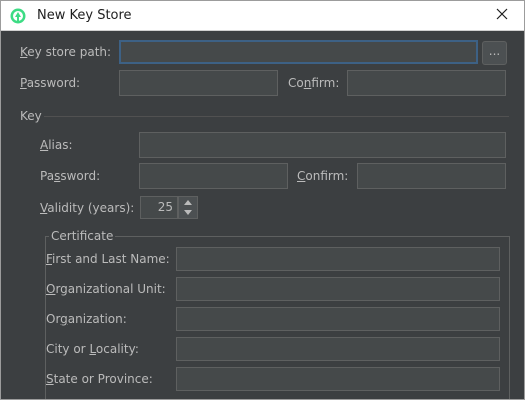 The image size is (525, 400). I want to click on key-password-label: Password:, so click(70, 176).